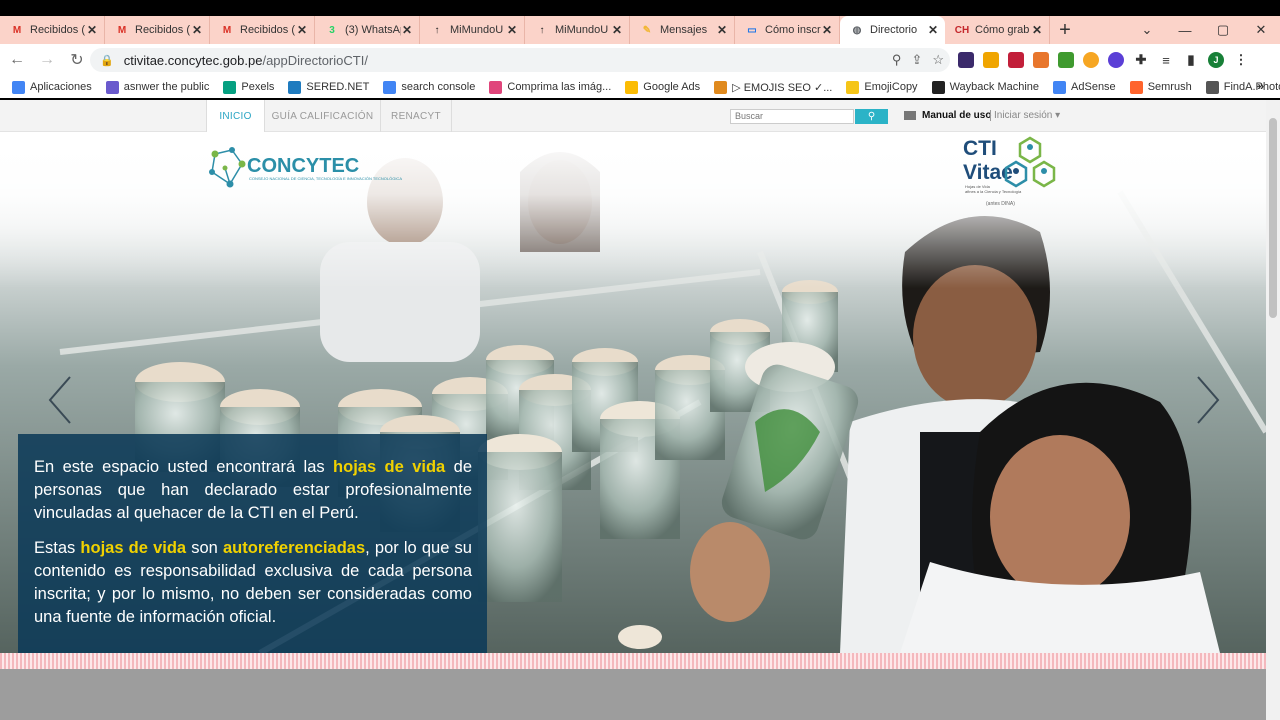  What do you see at coordinates (496, 87) in the screenshot?
I see `compress-icon` at bounding box center [496, 87].